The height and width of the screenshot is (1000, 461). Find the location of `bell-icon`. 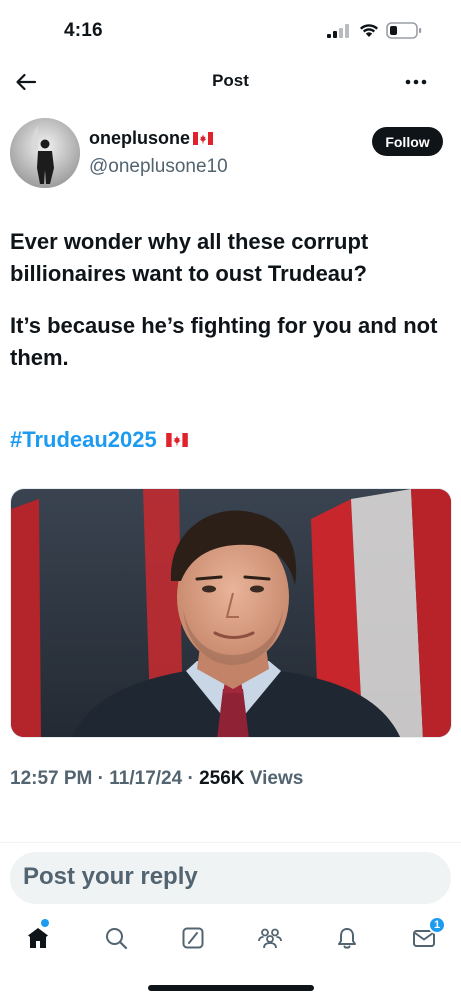

bell-icon is located at coordinates (347, 938).